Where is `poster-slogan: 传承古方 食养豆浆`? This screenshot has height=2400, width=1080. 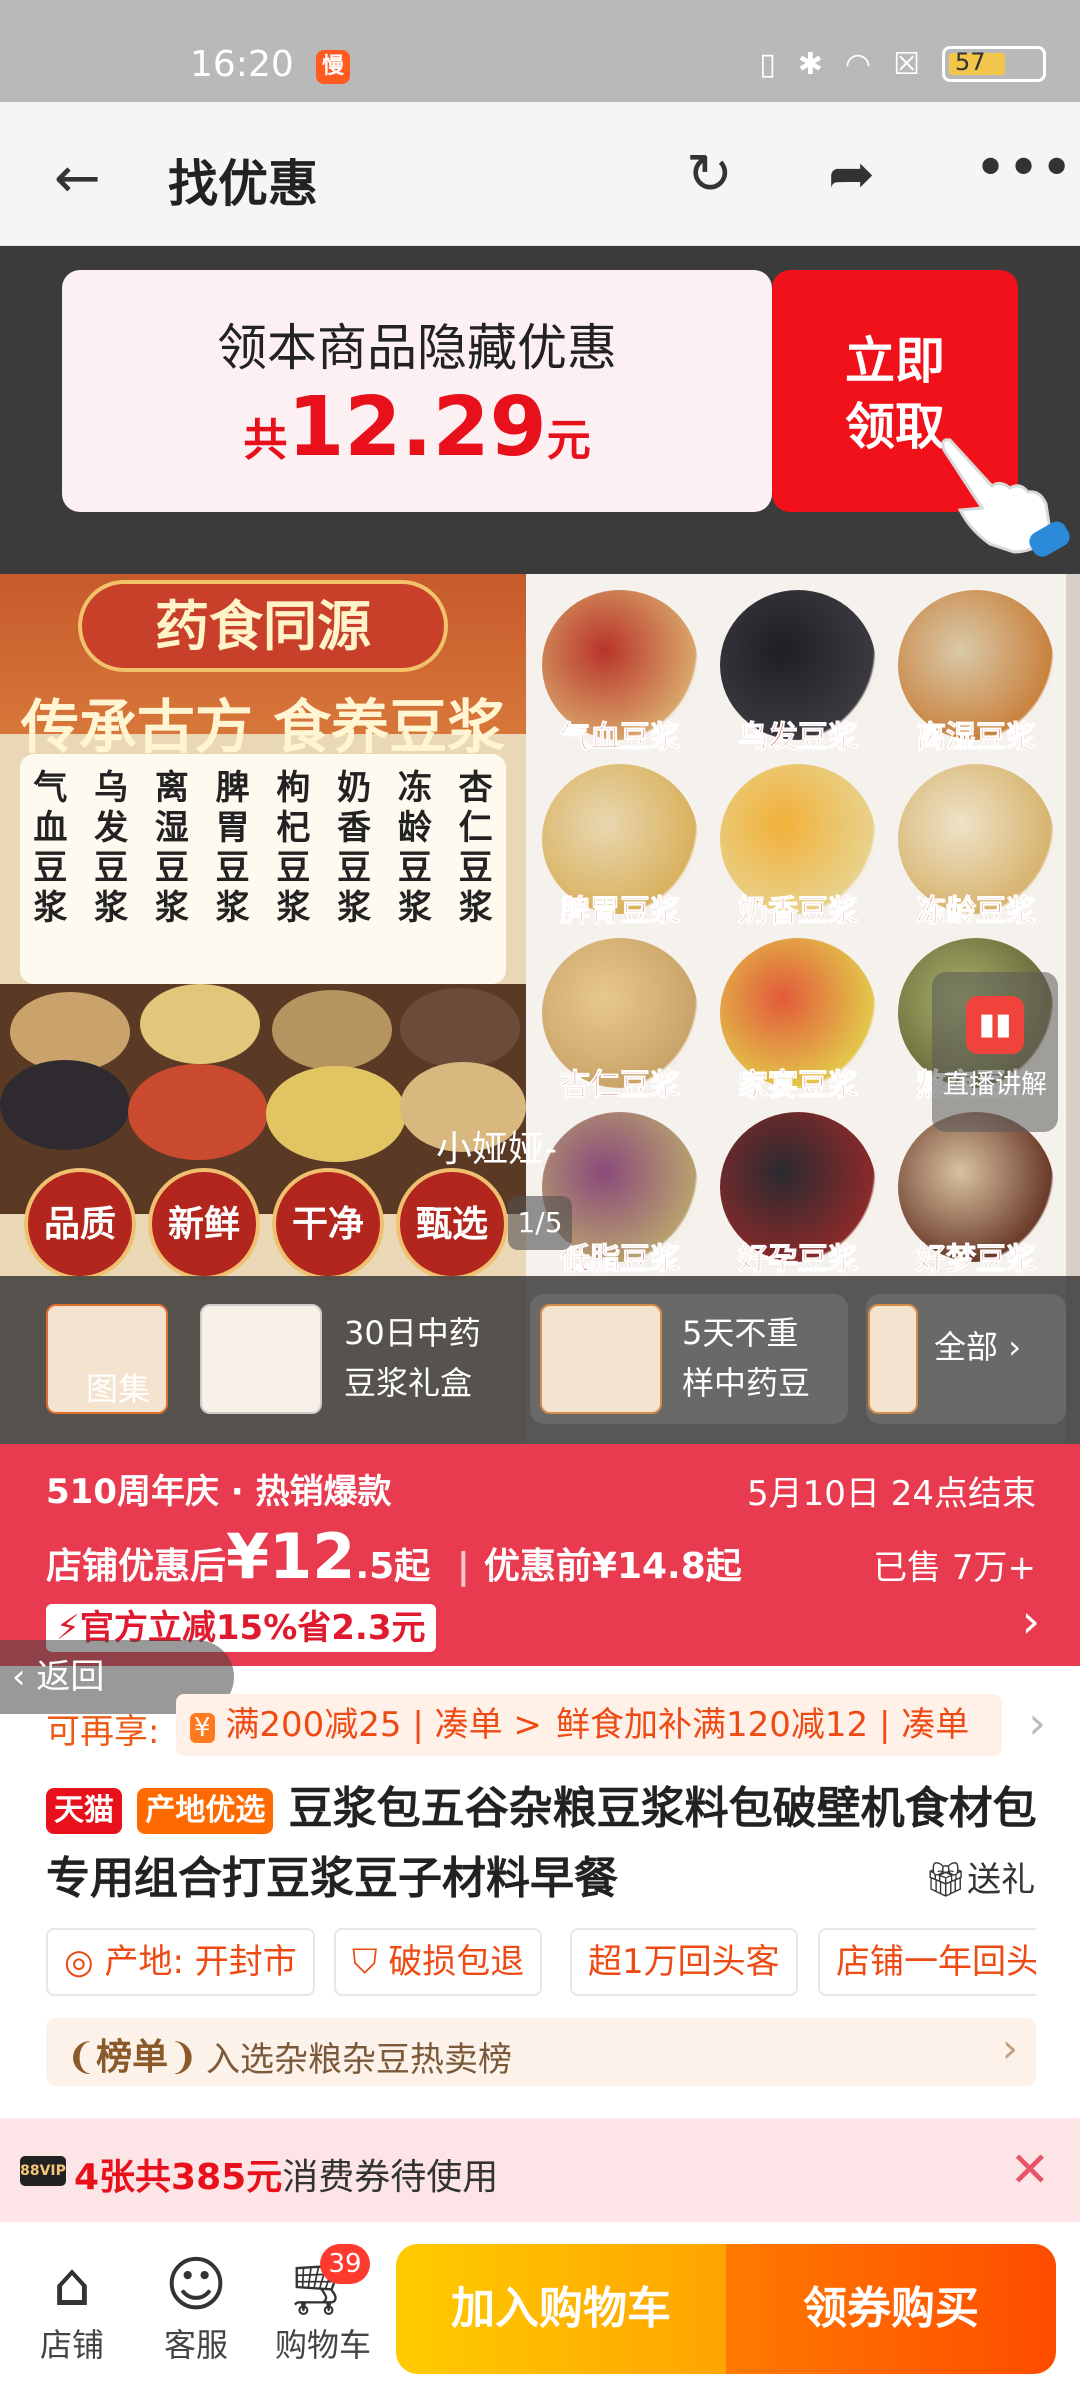
poster-slogan: 传承古方 食养豆浆 is located at coordinates (263, 727).